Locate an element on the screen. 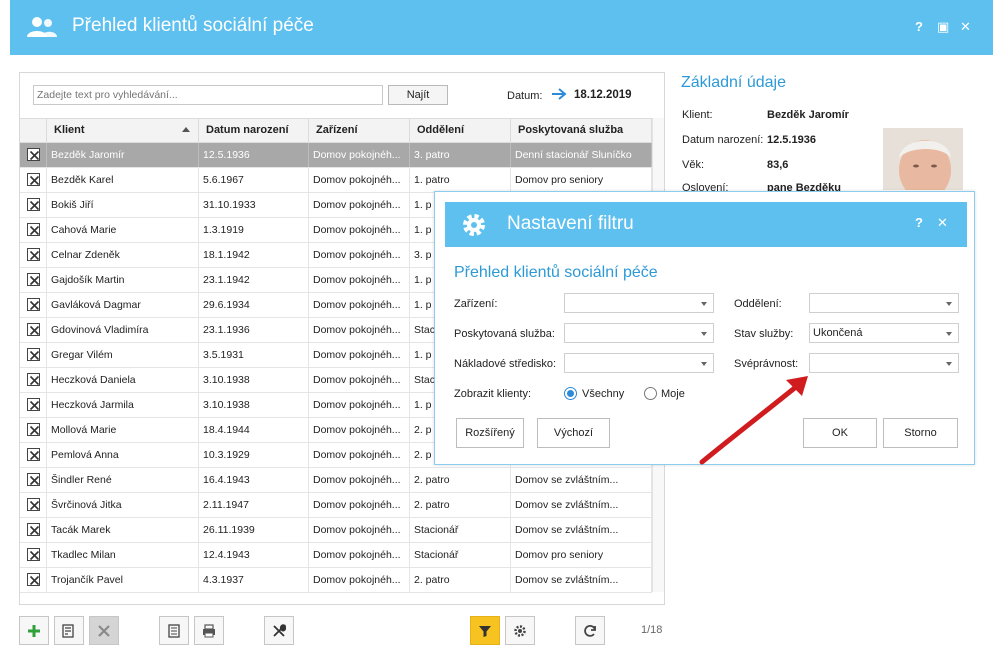 This screenshot has height=663, width=1003. edit-button is located at coordinates (69, 630).